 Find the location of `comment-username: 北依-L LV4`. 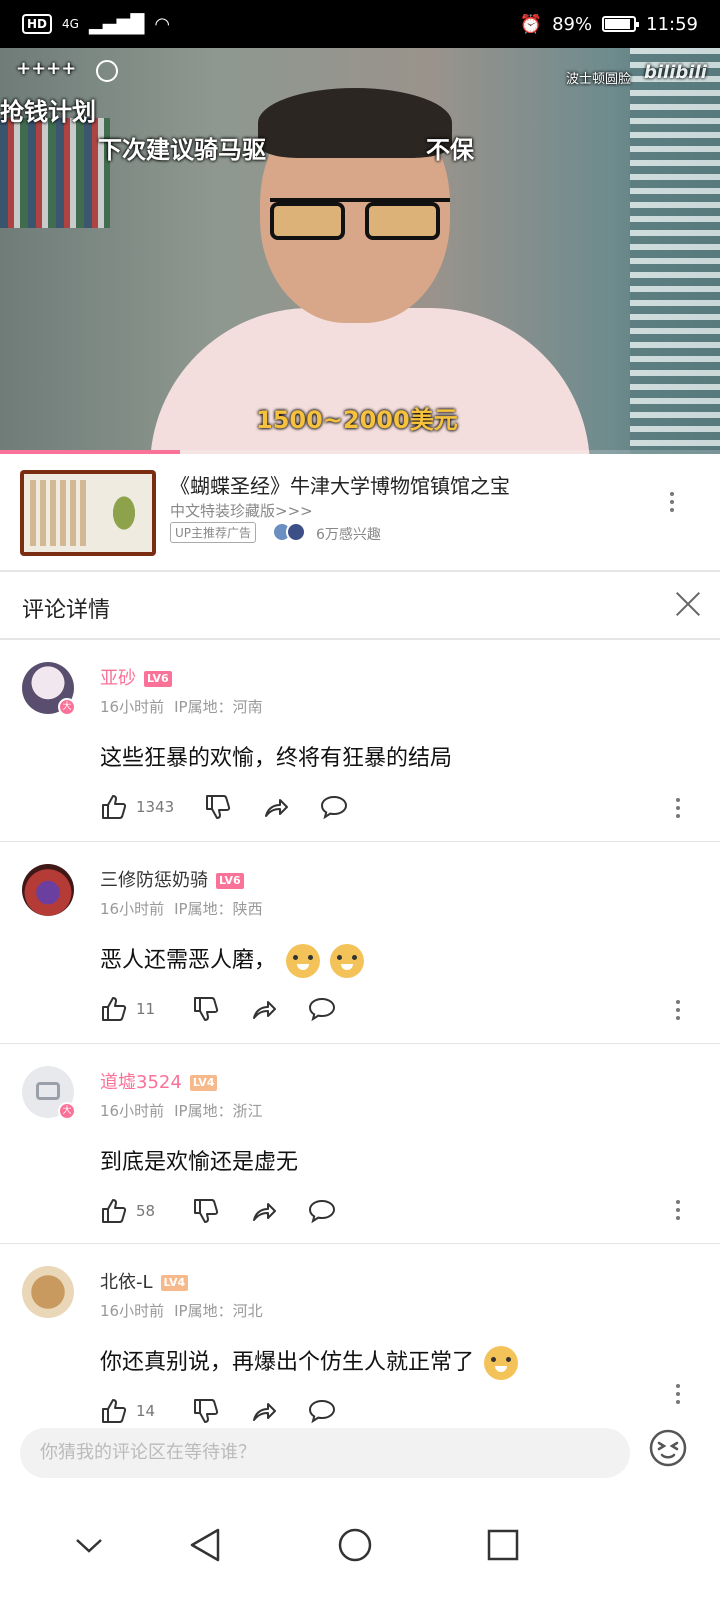

comment-username: 北依-L LV4 is located at coordinates (144, 1281).